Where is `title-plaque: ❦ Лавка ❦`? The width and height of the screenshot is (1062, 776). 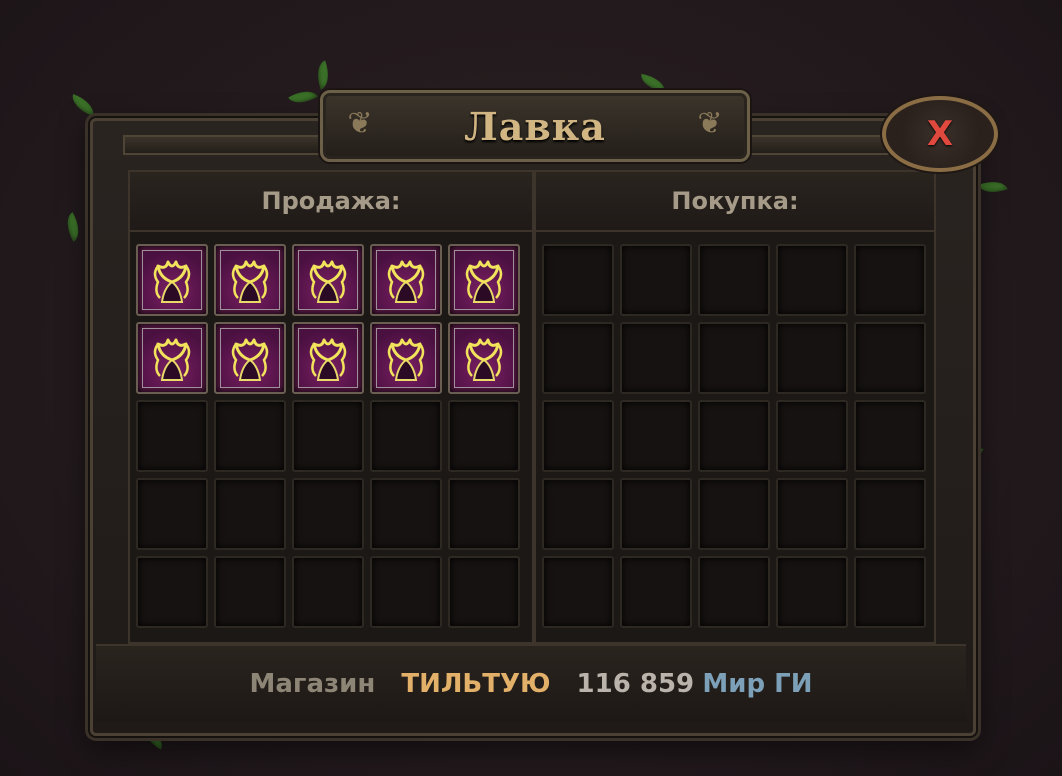 title-plaque: ❦ Лавка ❦ is located at coordinates (535, 126).